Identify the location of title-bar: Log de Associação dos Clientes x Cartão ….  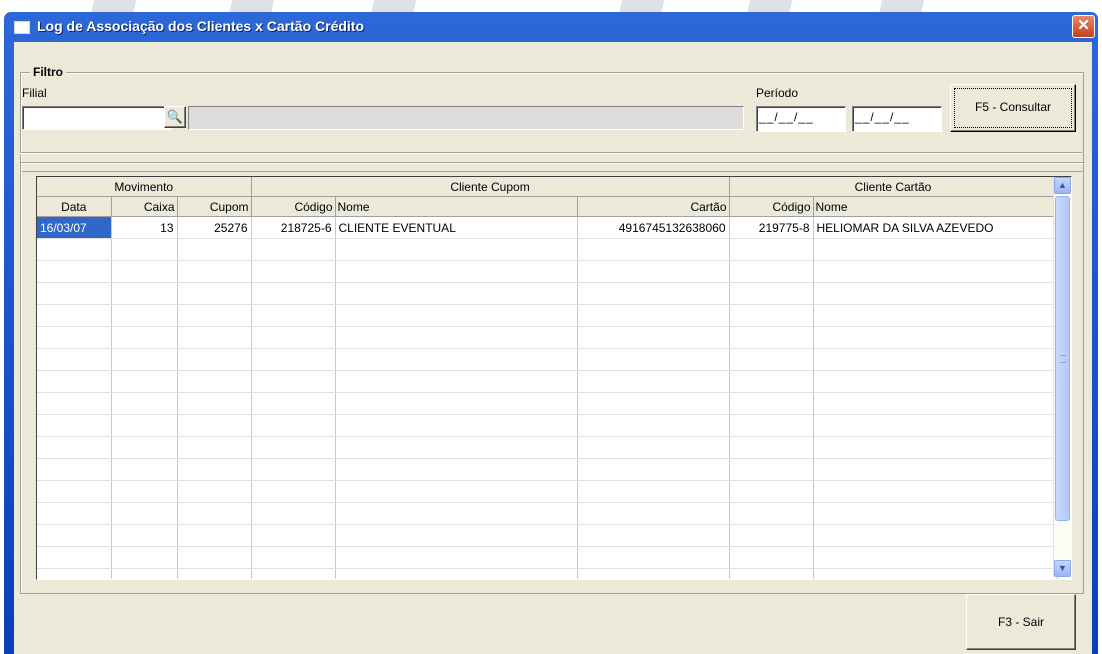
(551, 27).